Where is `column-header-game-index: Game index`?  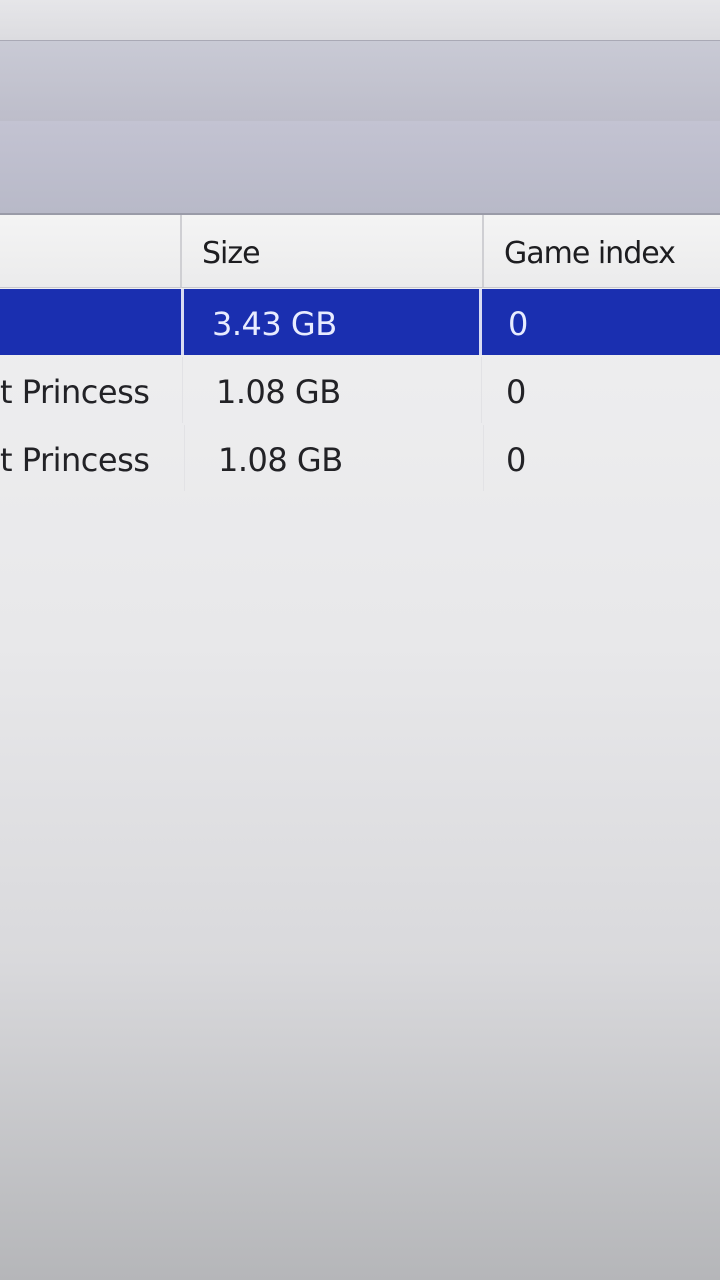
column-header-game-index: Game index is located at coordinates (590, 251).